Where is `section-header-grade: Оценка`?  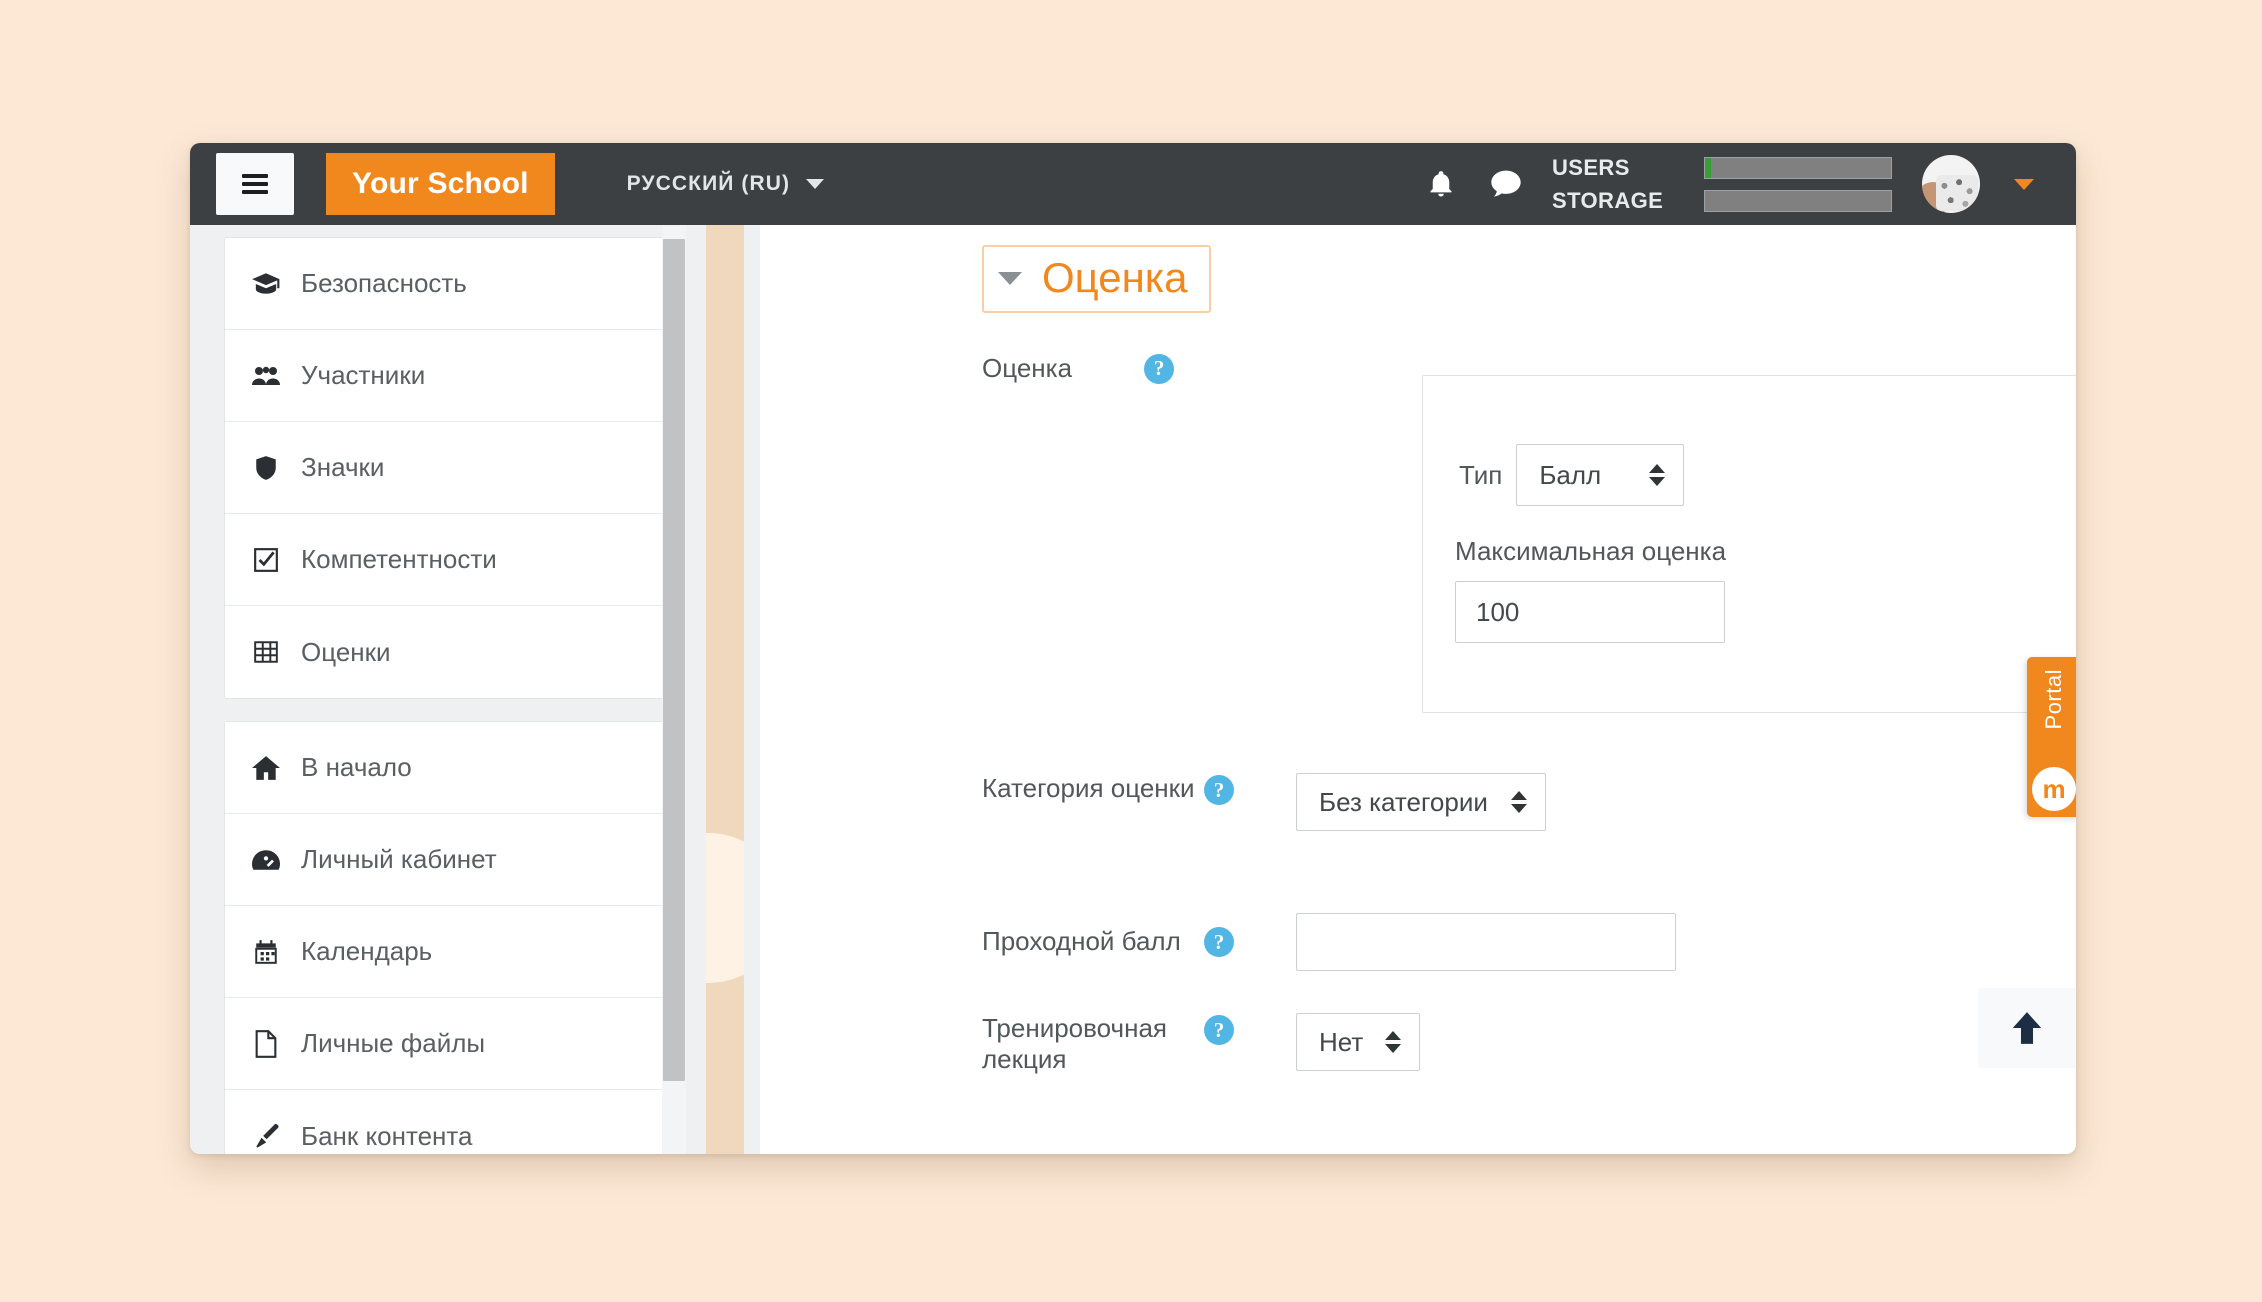
section-header-grade: Оценка is located at coordinates (1097, 279).